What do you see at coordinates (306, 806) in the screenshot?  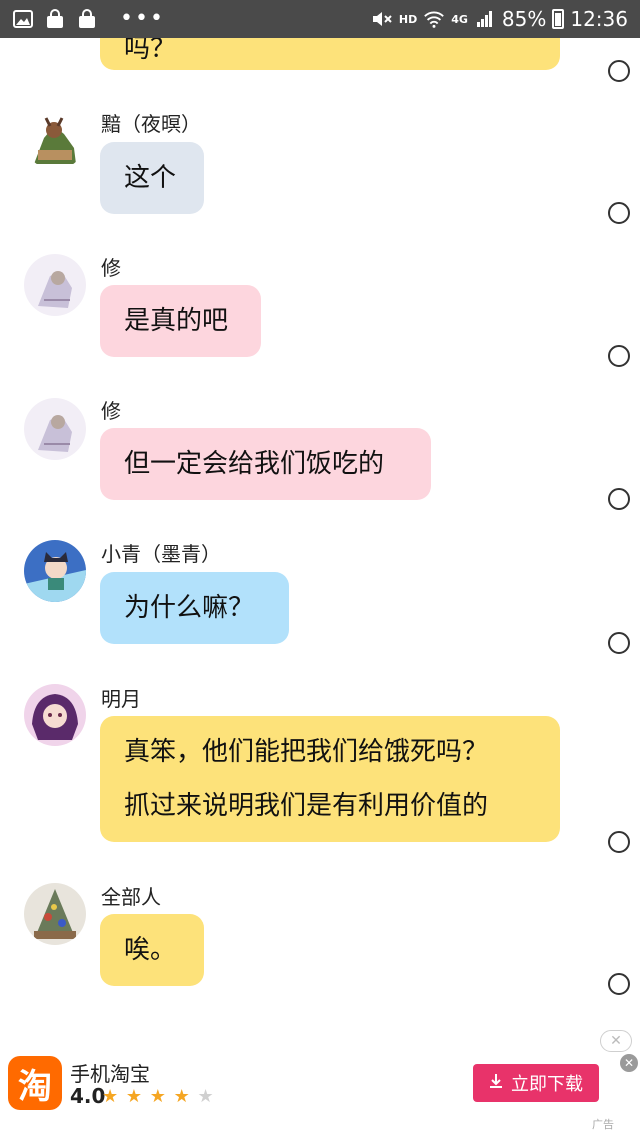 I see `message-text: 抓过来说明我们是有利用价值的` at bounding box center [306, 806].